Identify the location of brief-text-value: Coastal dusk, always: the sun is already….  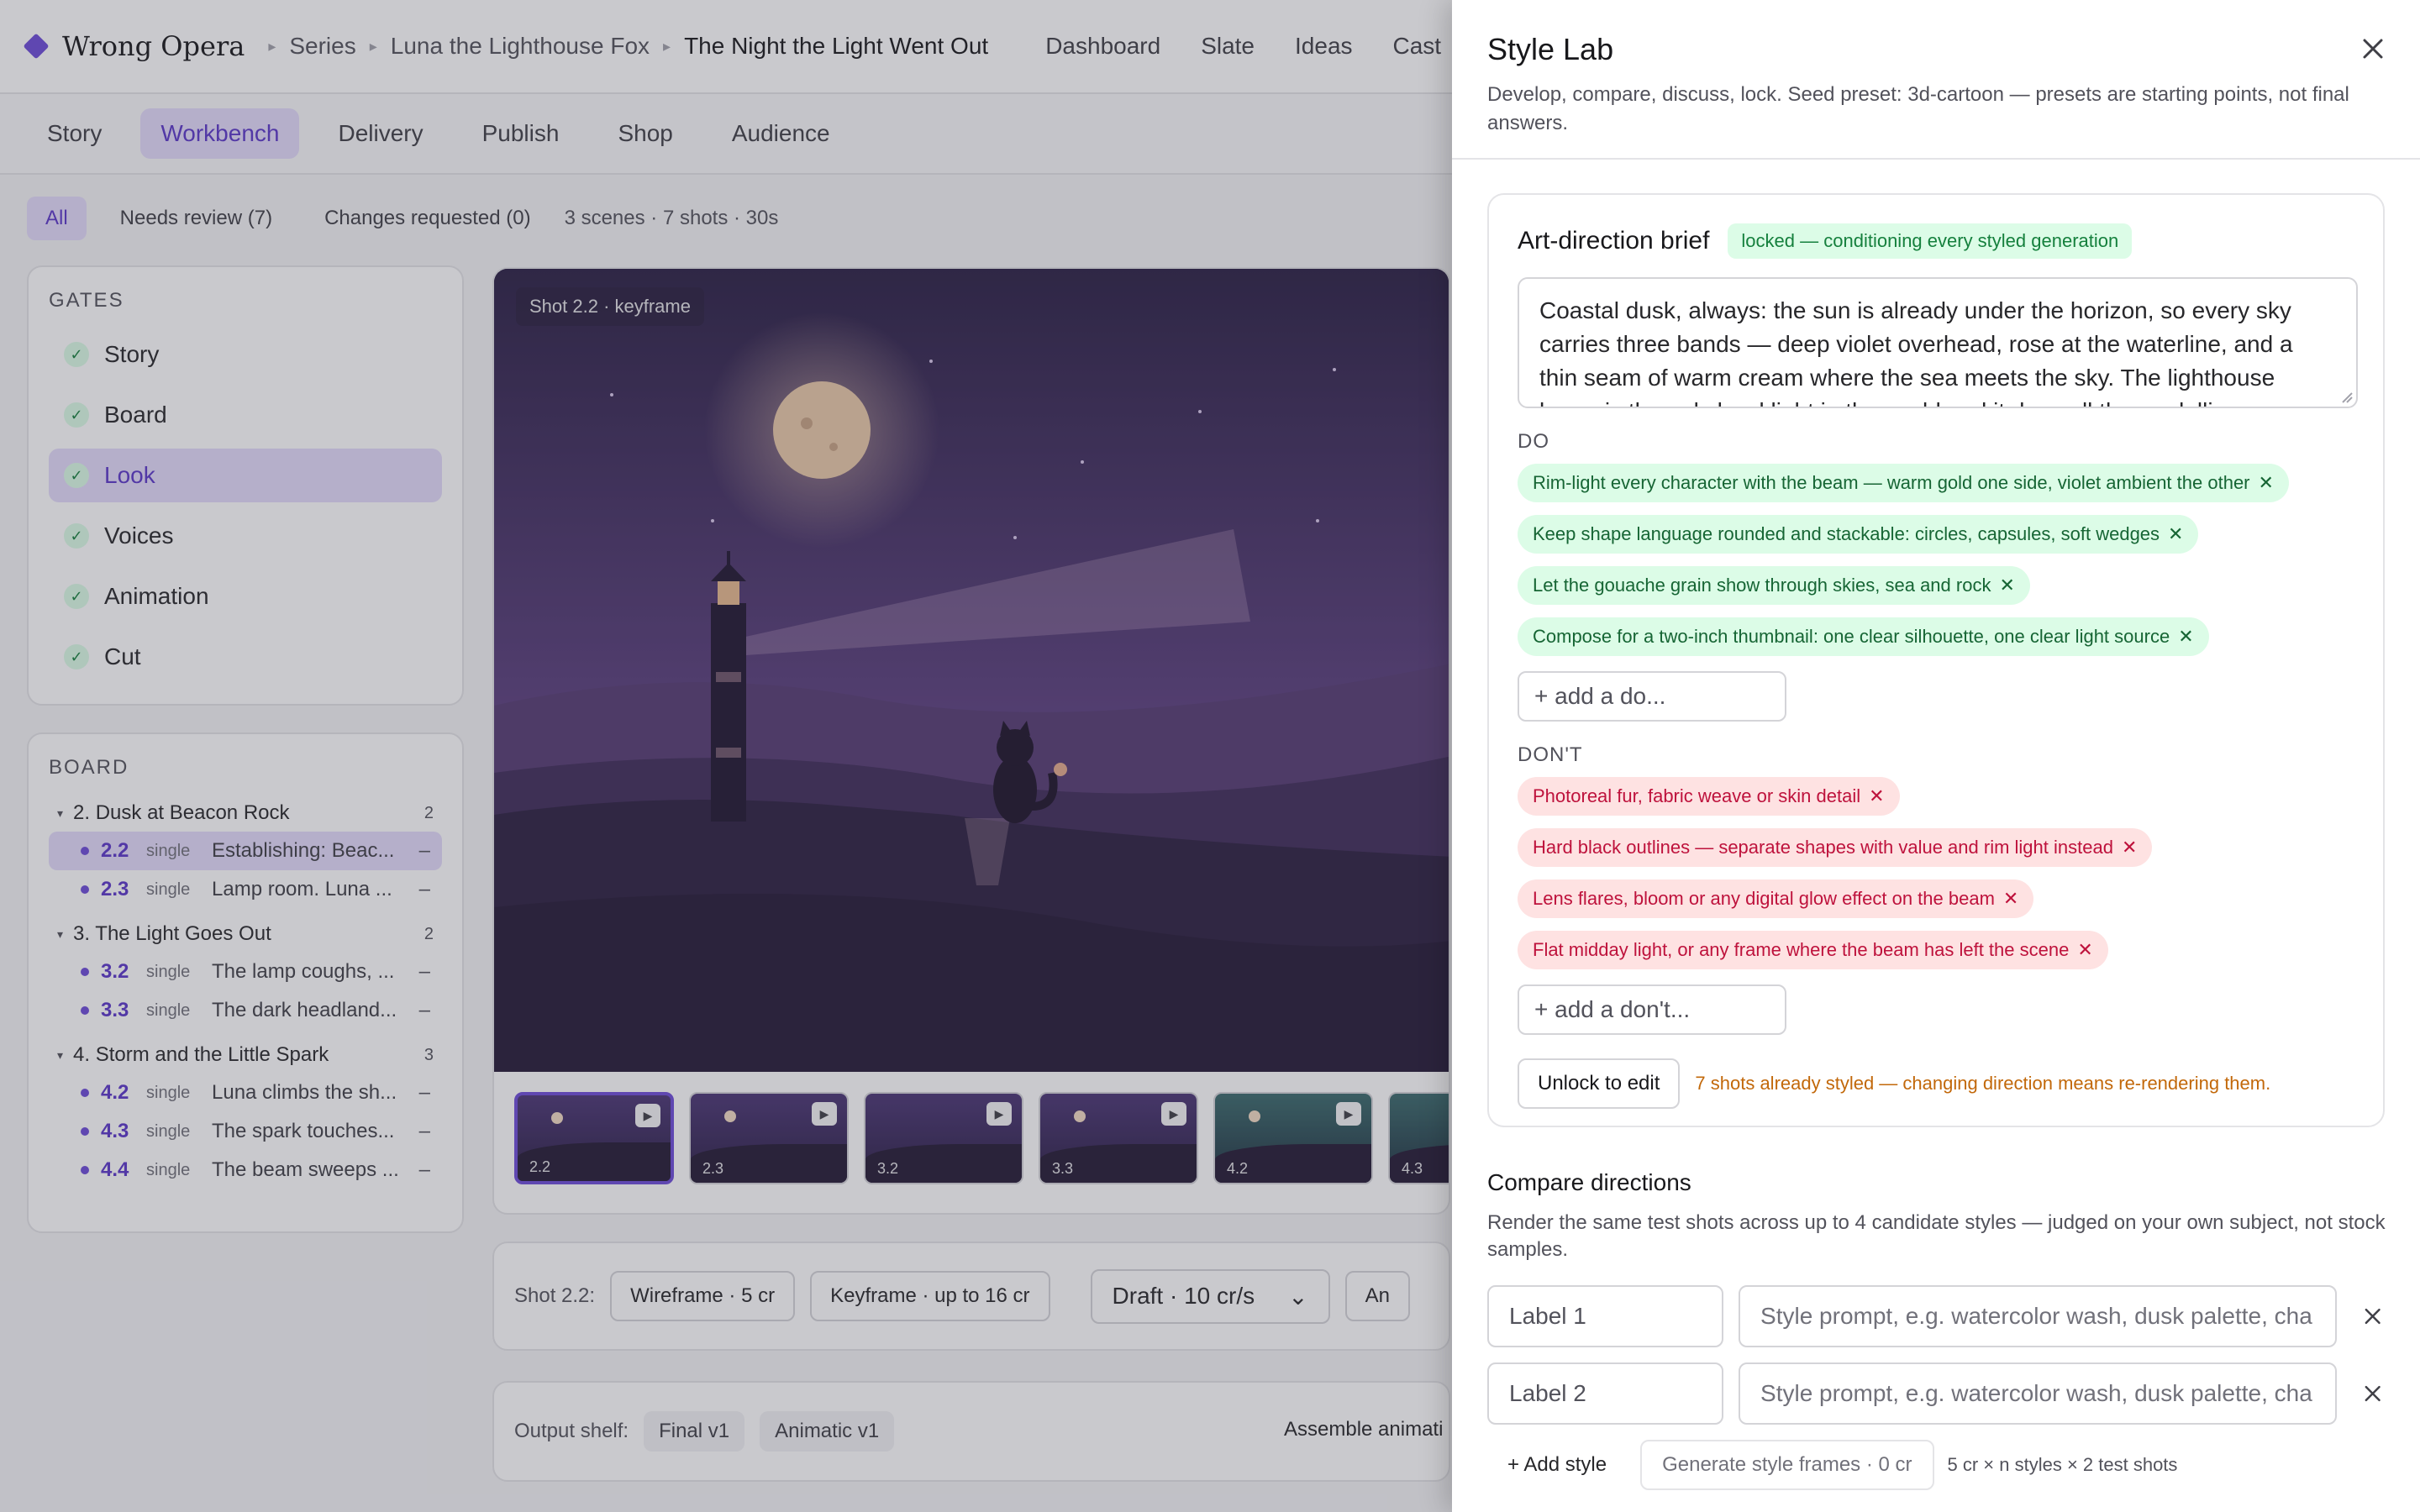
(1916, 352).